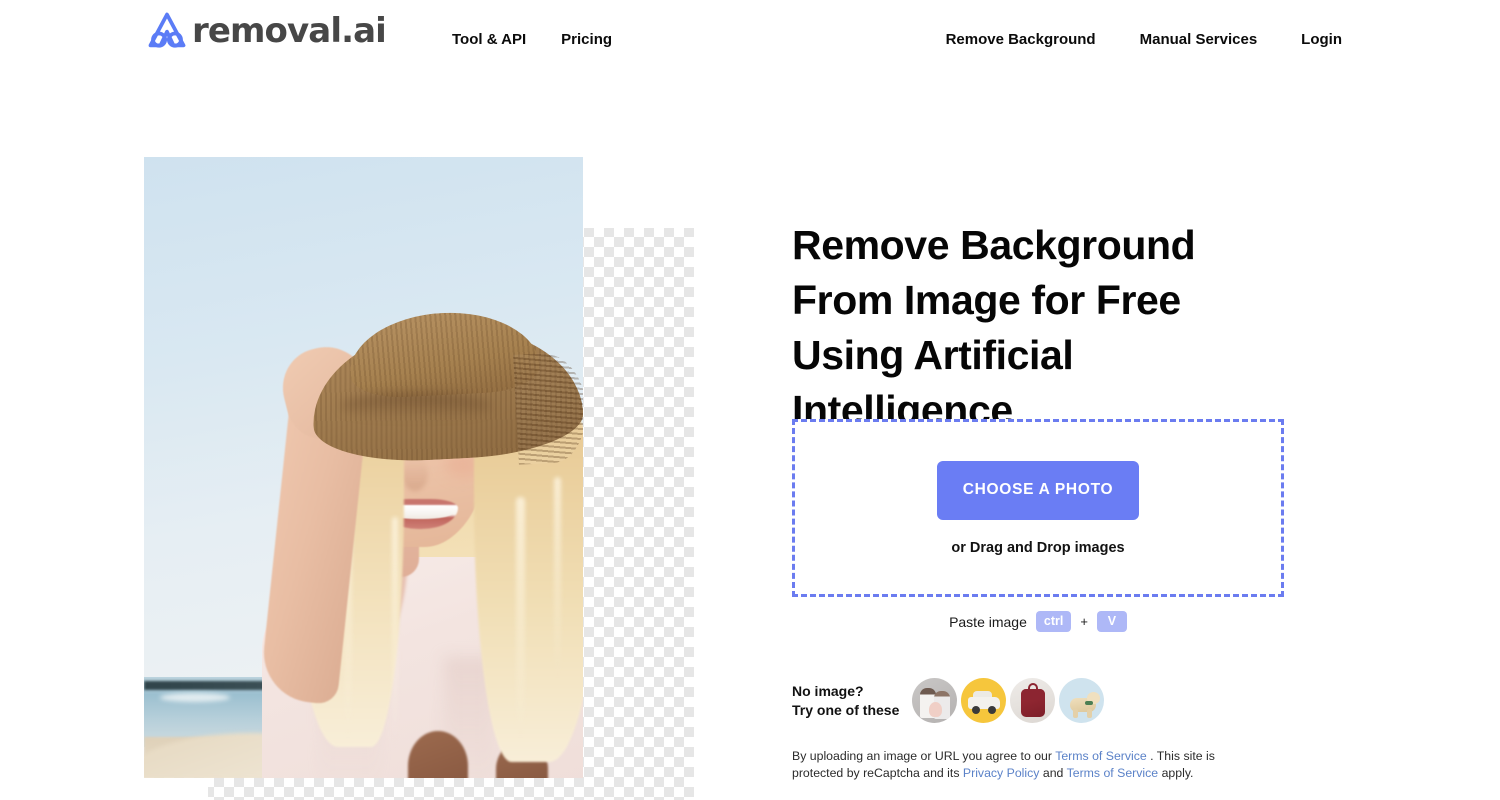  I want to click on upload-dropzone: CHOOSE A PHOTO or Drag and Drop images, so click(1038, 508).